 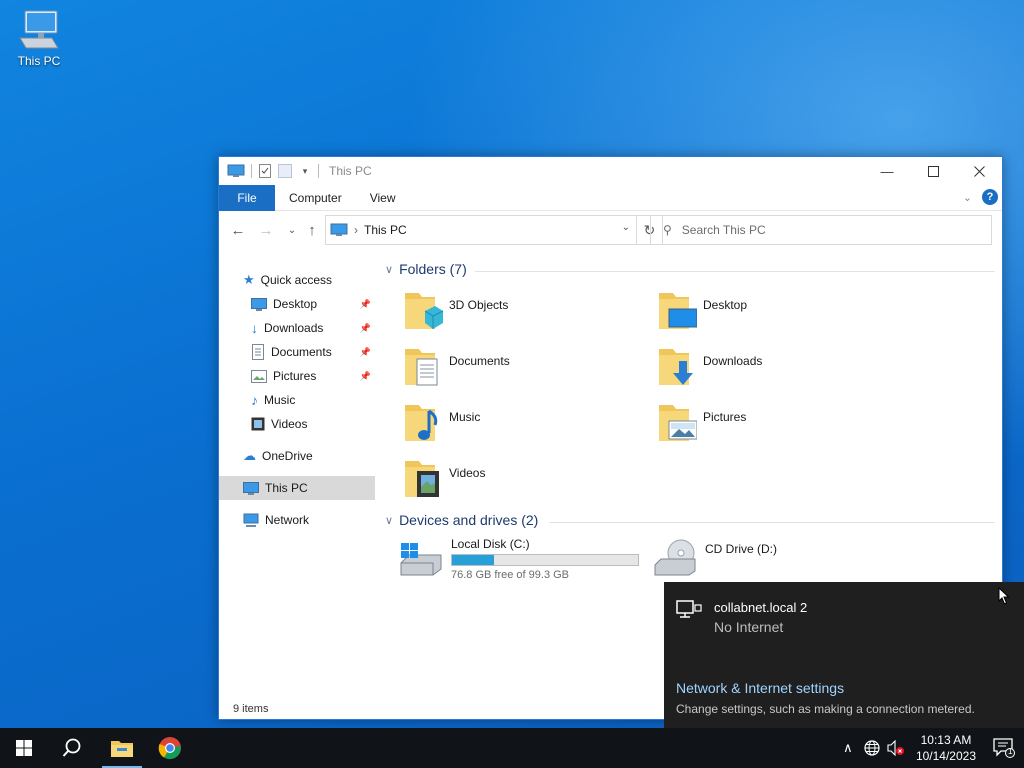 I want to click on nav-documents: Documents 📌, so click(x=312, y=352).